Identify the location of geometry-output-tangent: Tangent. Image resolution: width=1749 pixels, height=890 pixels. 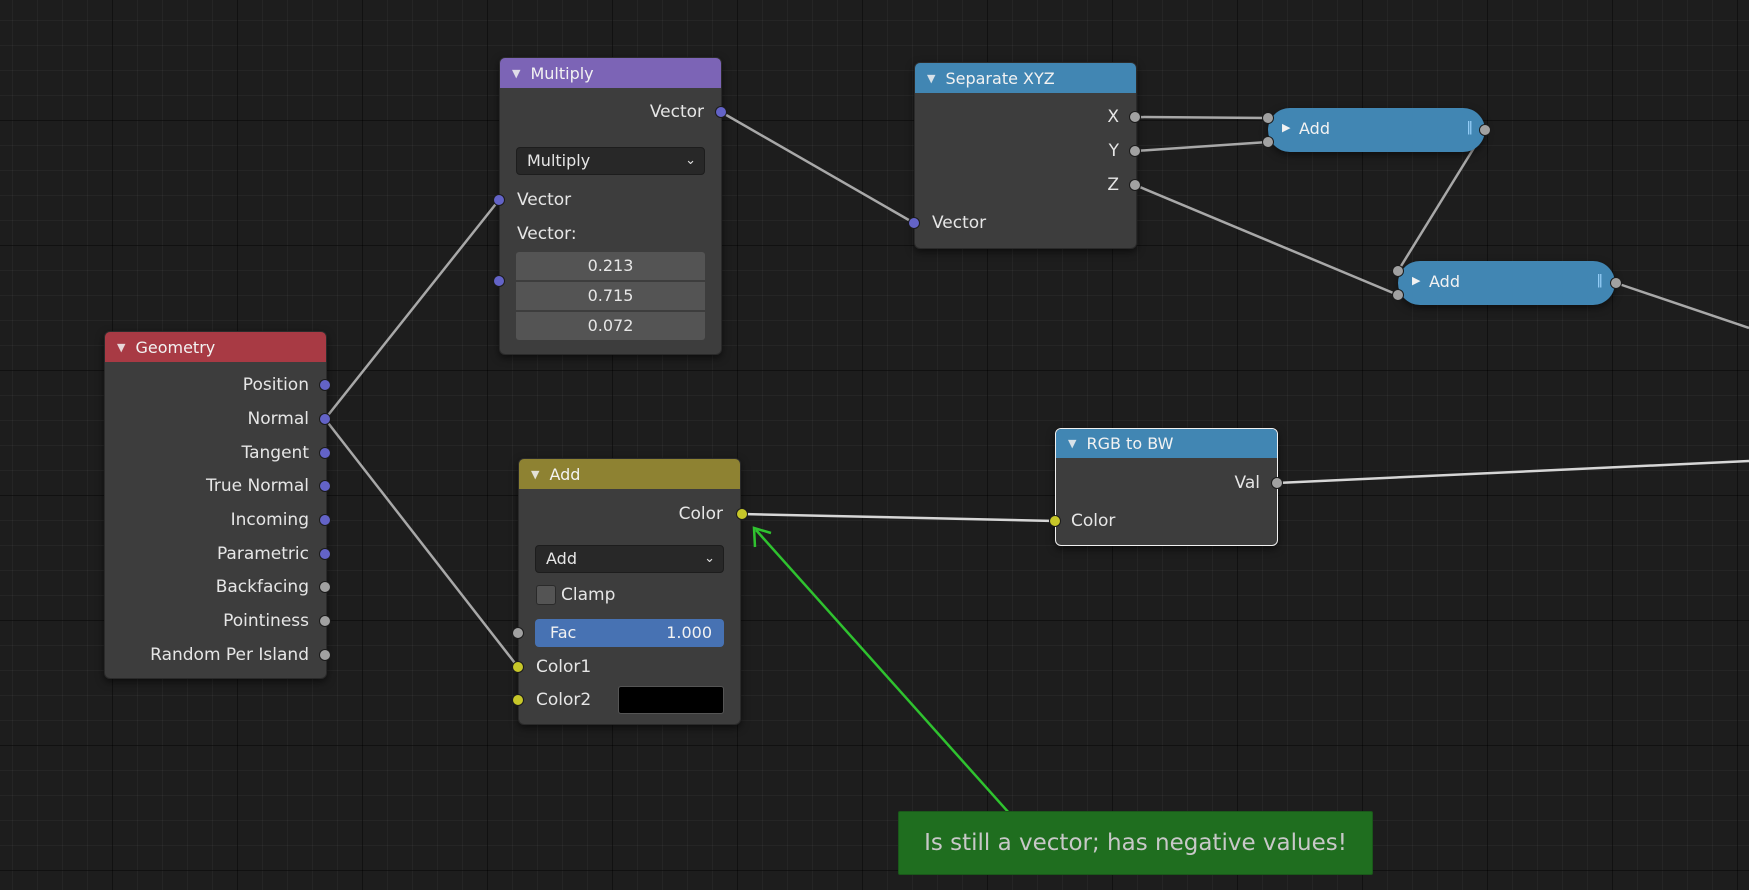
(275, 453).